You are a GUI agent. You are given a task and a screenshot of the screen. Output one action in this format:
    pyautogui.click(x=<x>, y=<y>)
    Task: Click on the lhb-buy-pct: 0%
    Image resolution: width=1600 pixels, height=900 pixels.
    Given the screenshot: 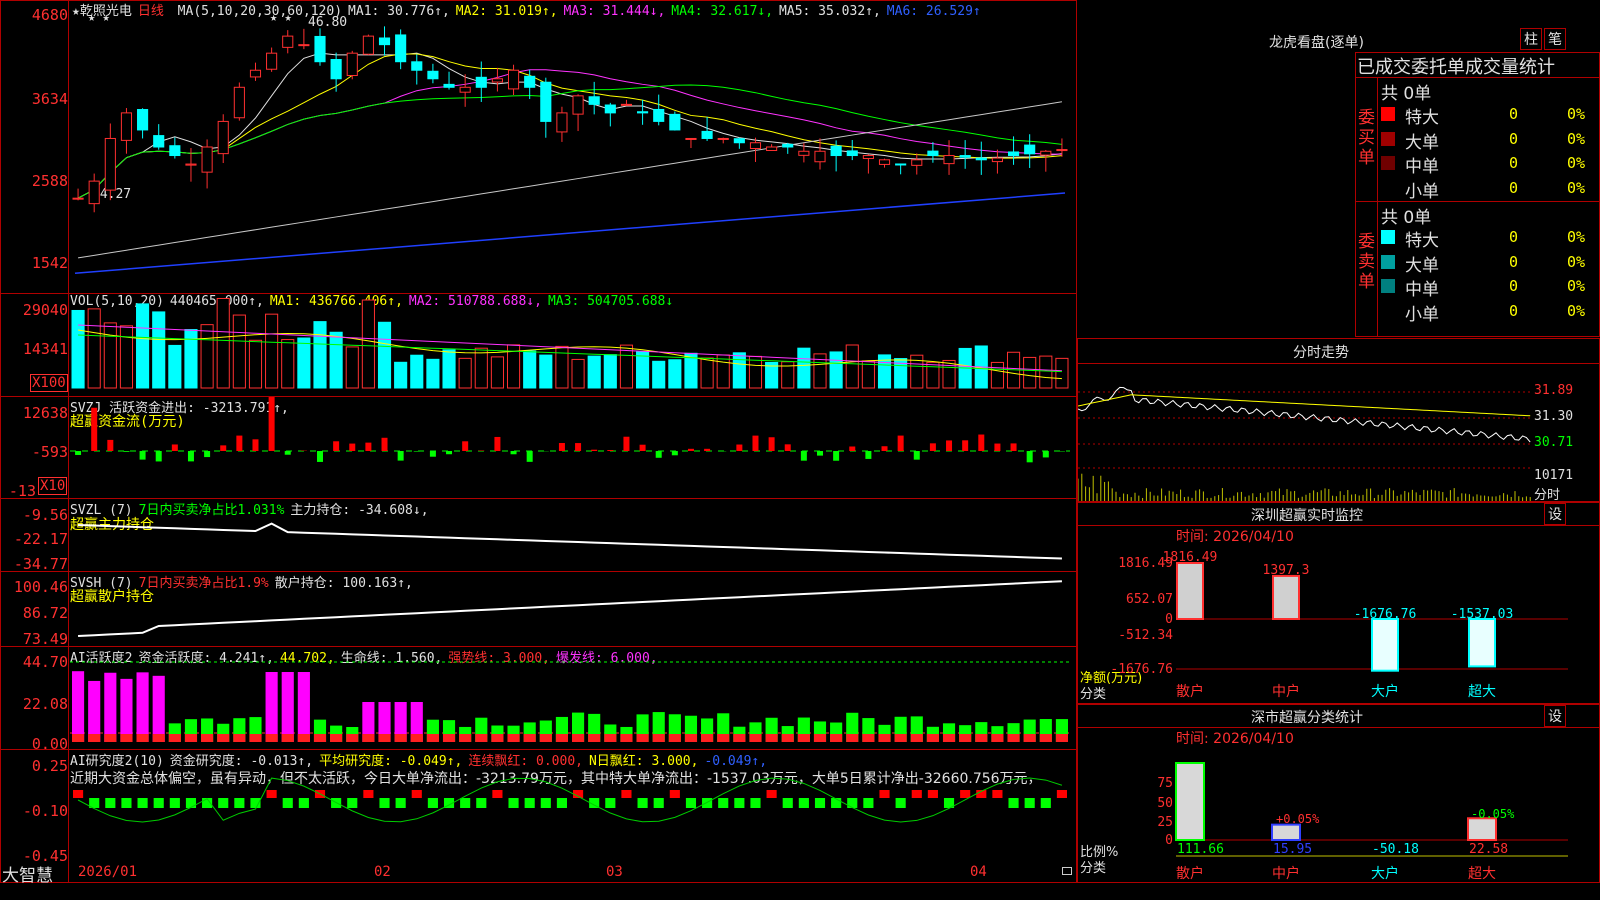 What is the action you would take?
    pyautogui.click(x=1576, y=138)
    